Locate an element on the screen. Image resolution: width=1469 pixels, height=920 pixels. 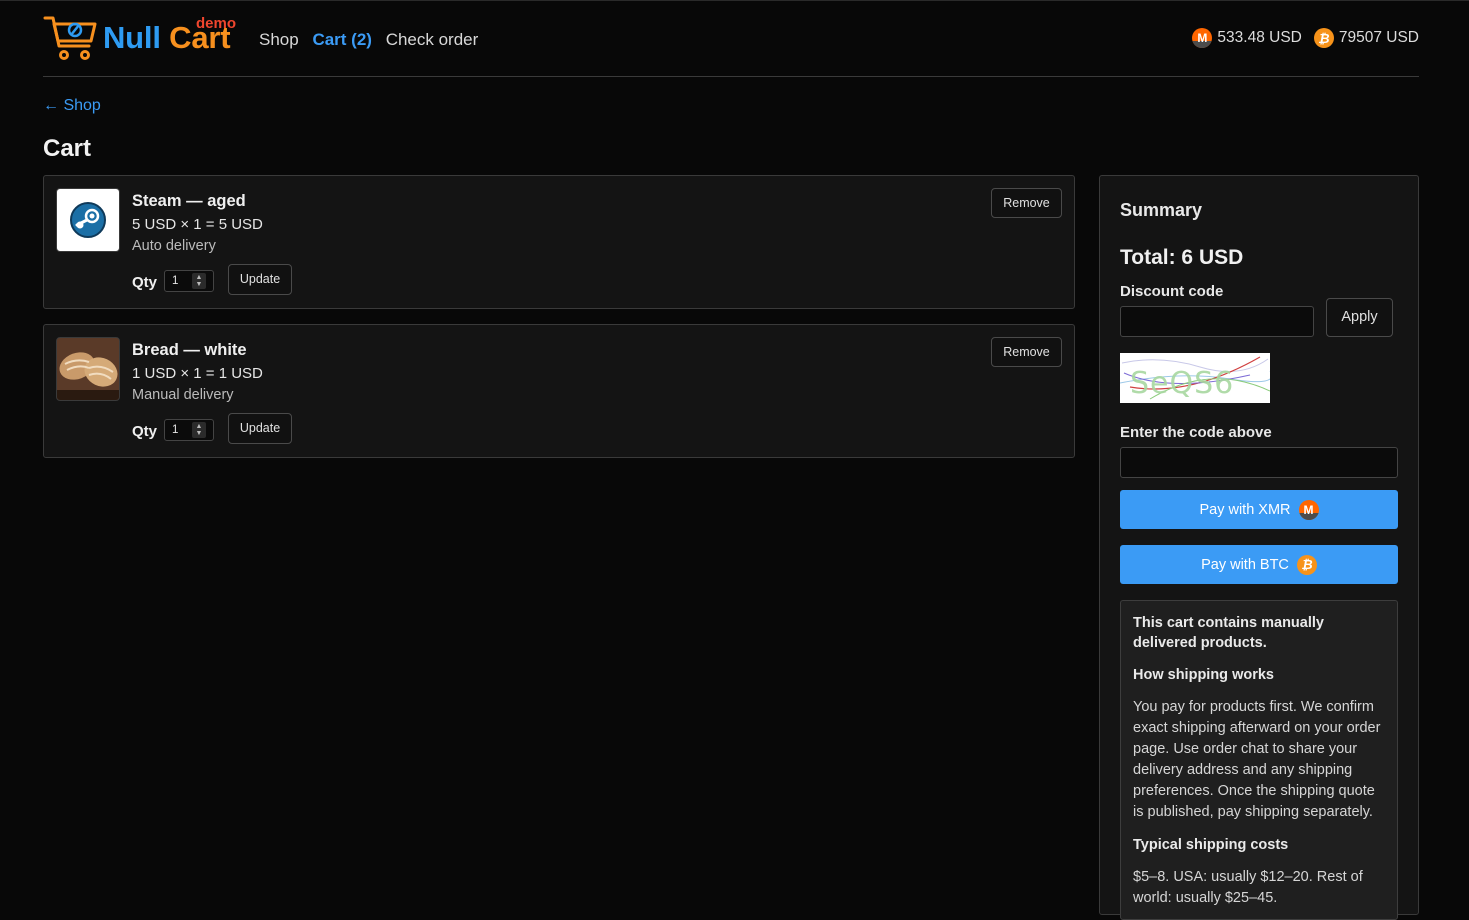
how-shipping-works-title: How shipping works is located at coordinates (1203, 675).